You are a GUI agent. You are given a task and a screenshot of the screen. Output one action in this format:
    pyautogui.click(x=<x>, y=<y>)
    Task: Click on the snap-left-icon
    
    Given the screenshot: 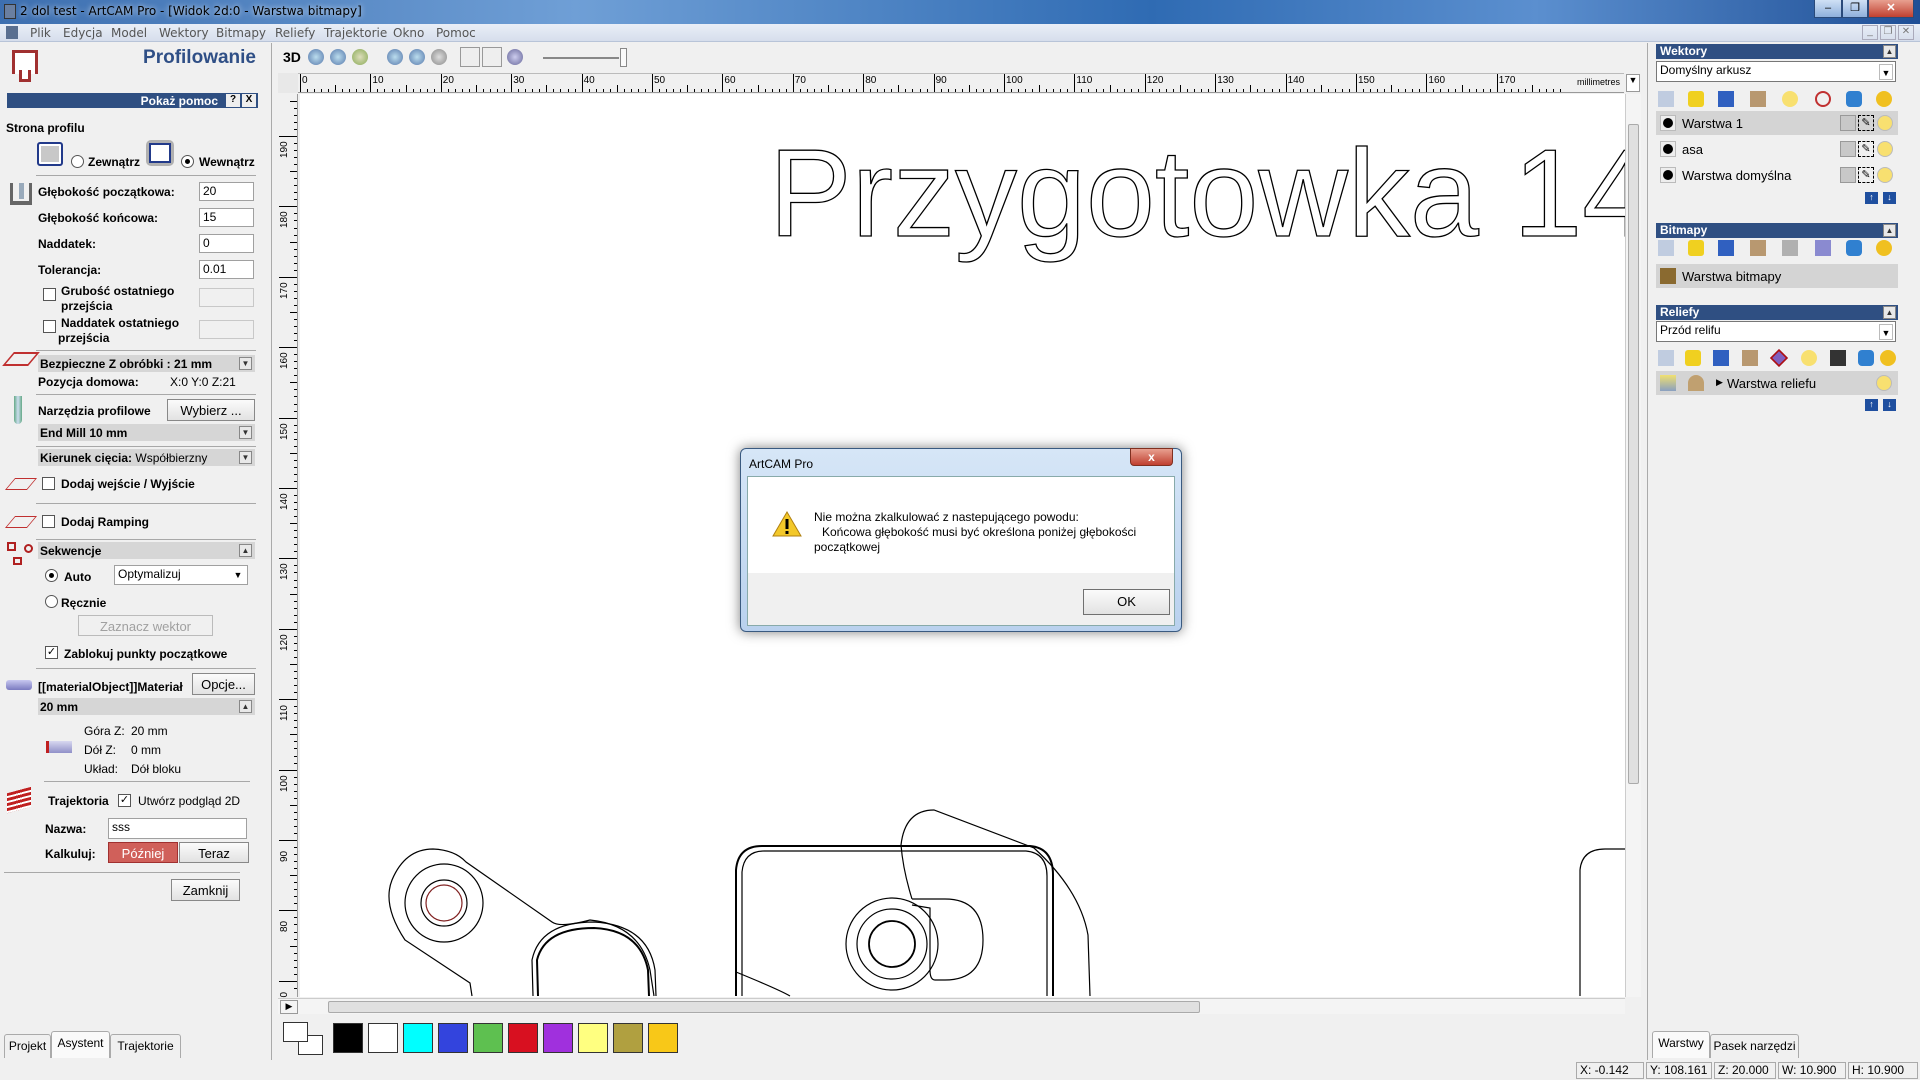 What is the action you would take?
    pyautogui.click(x=470, y=57)
    